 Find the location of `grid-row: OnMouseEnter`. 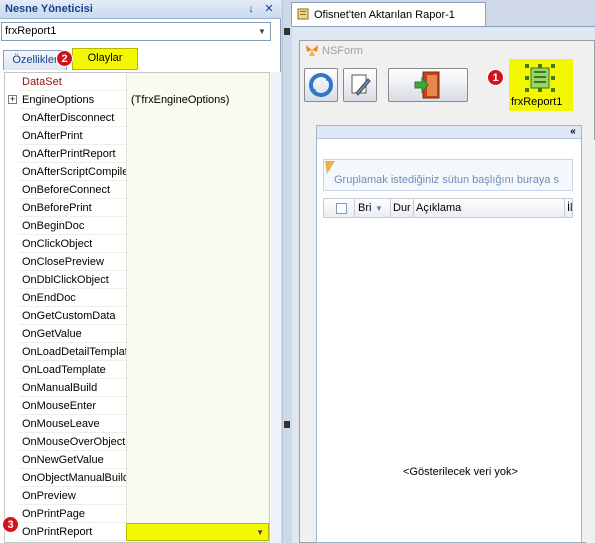

grid-row: OnMouseEnter is located at coordinates (137, 406).